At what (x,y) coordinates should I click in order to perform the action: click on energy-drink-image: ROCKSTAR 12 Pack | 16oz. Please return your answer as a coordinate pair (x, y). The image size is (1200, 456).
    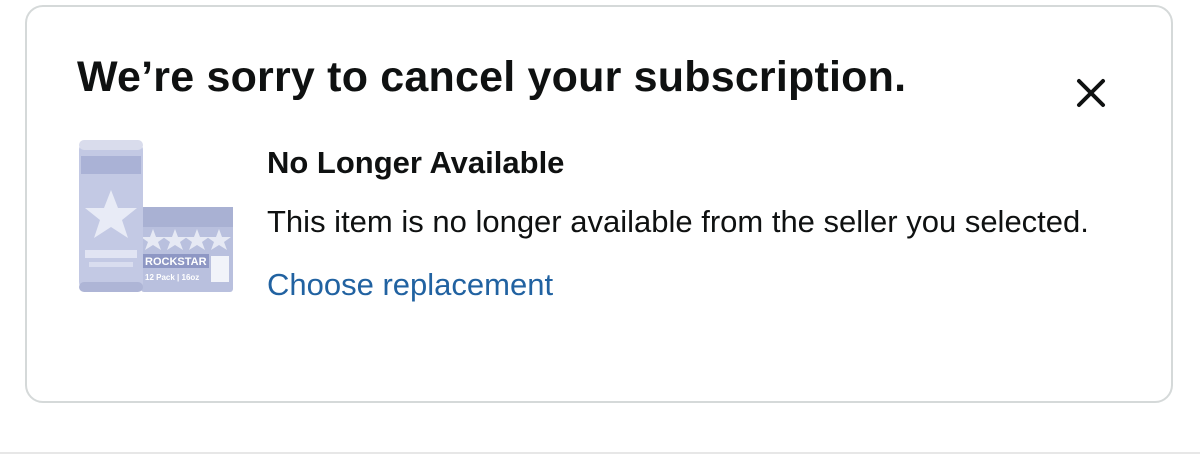
    Looking at the image, I should click on (156, 216).